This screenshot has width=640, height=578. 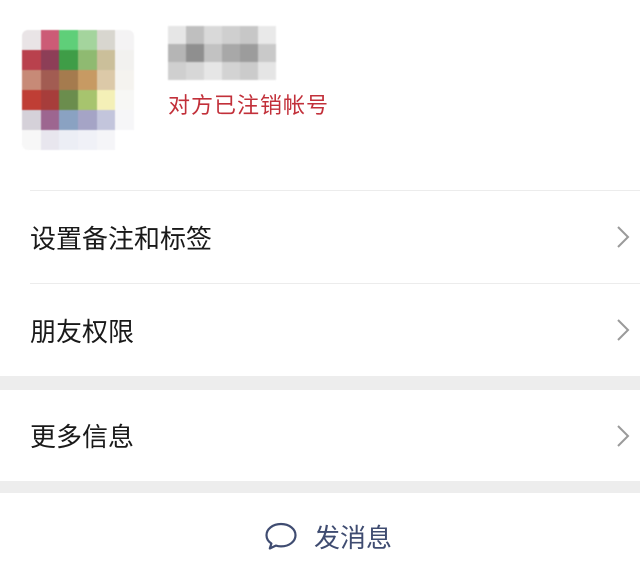 What do you see at coordinates (78, 90) in the screenshot?
I see `avatar` at bounding box center [78, 90].